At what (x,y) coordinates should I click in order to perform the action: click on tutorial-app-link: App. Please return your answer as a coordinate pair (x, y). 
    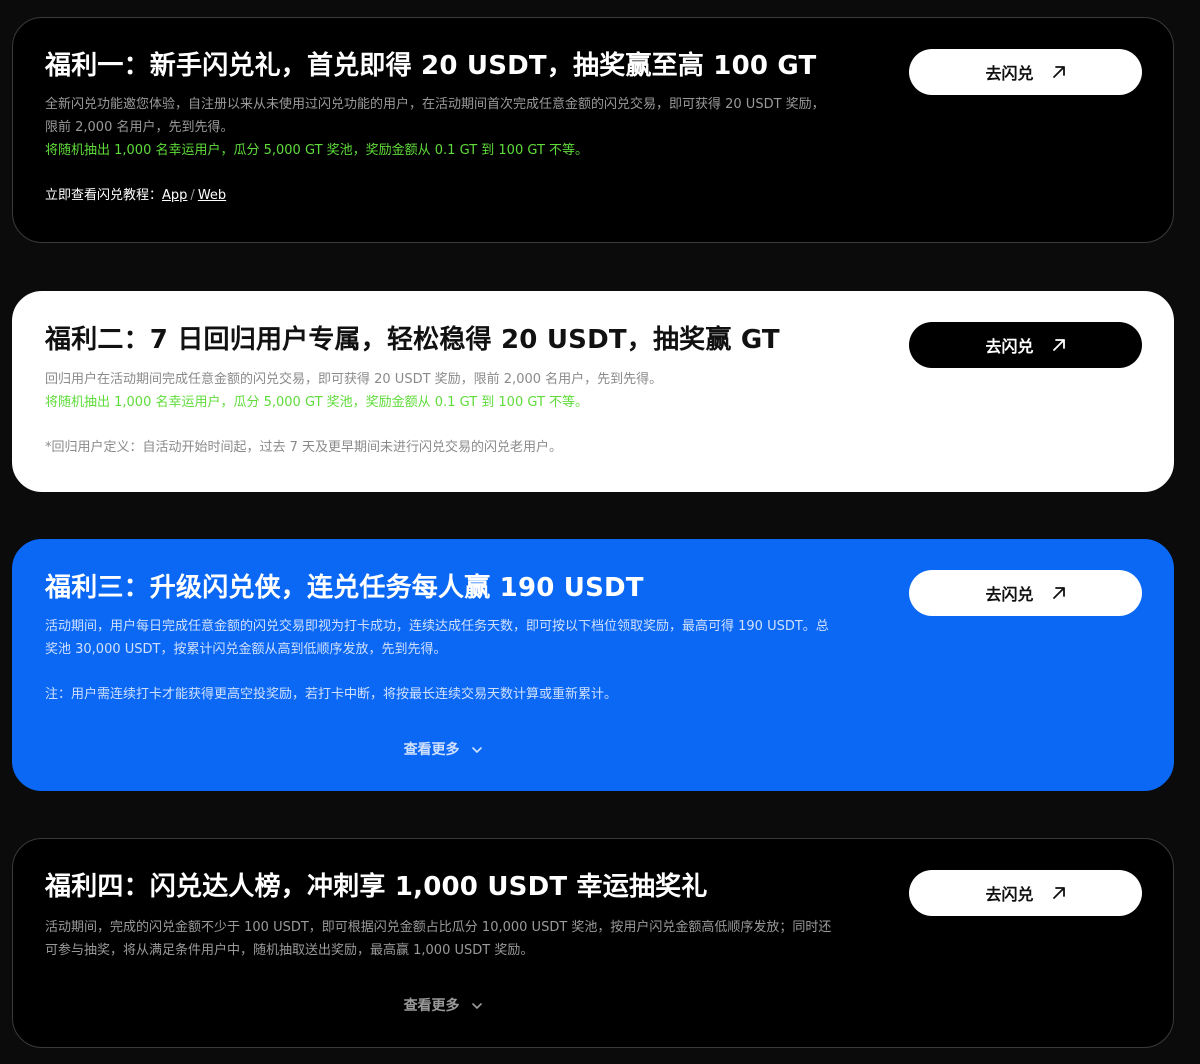
    Looking at the image, I should click on (174, 195).